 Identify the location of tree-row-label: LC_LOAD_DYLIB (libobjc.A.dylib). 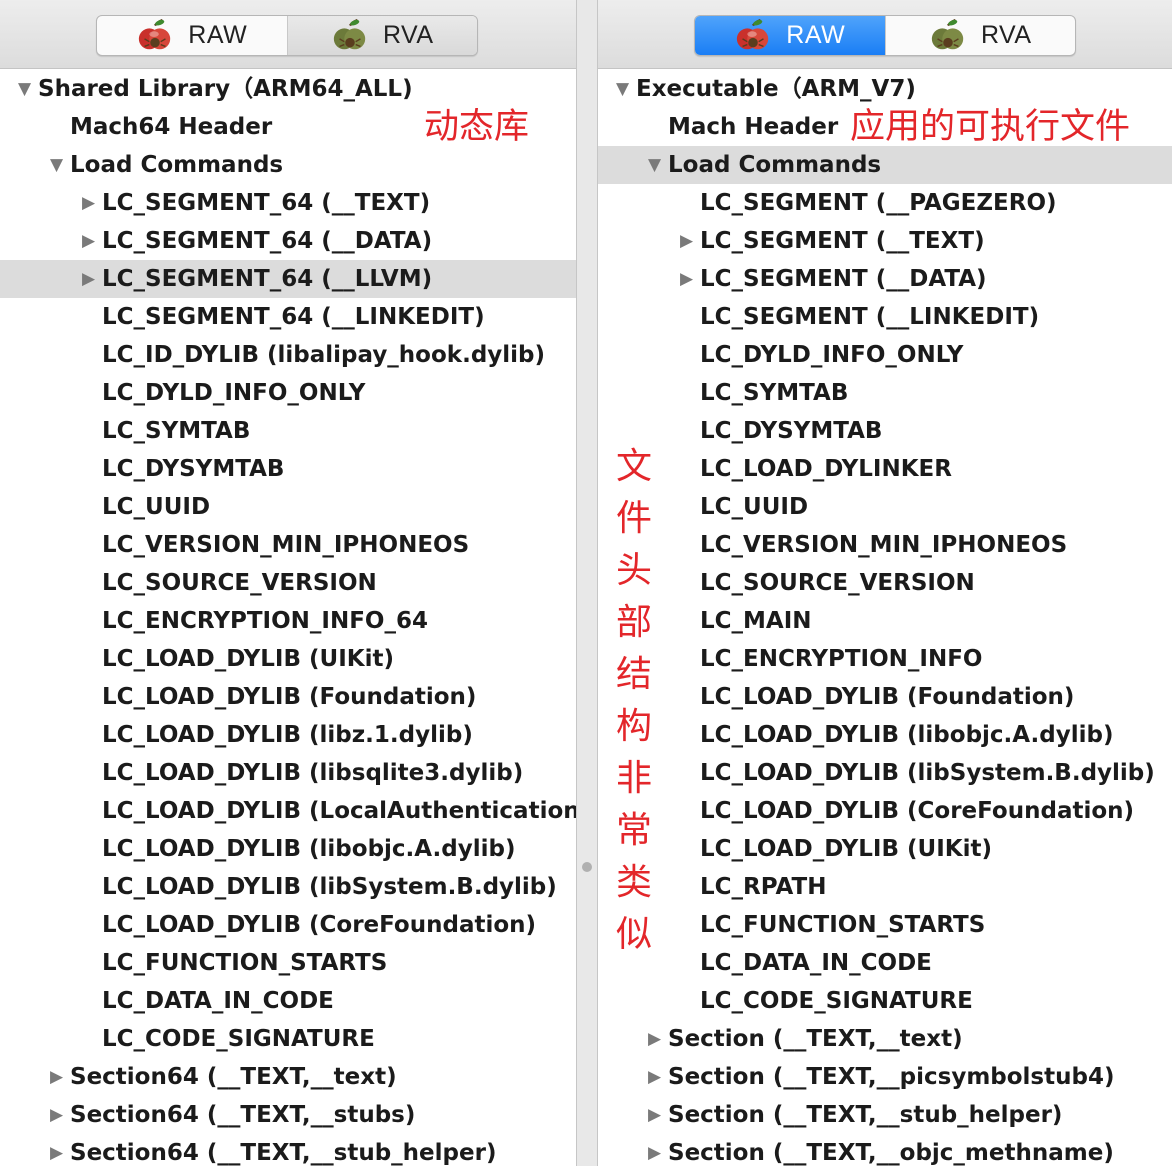
(309, 849).